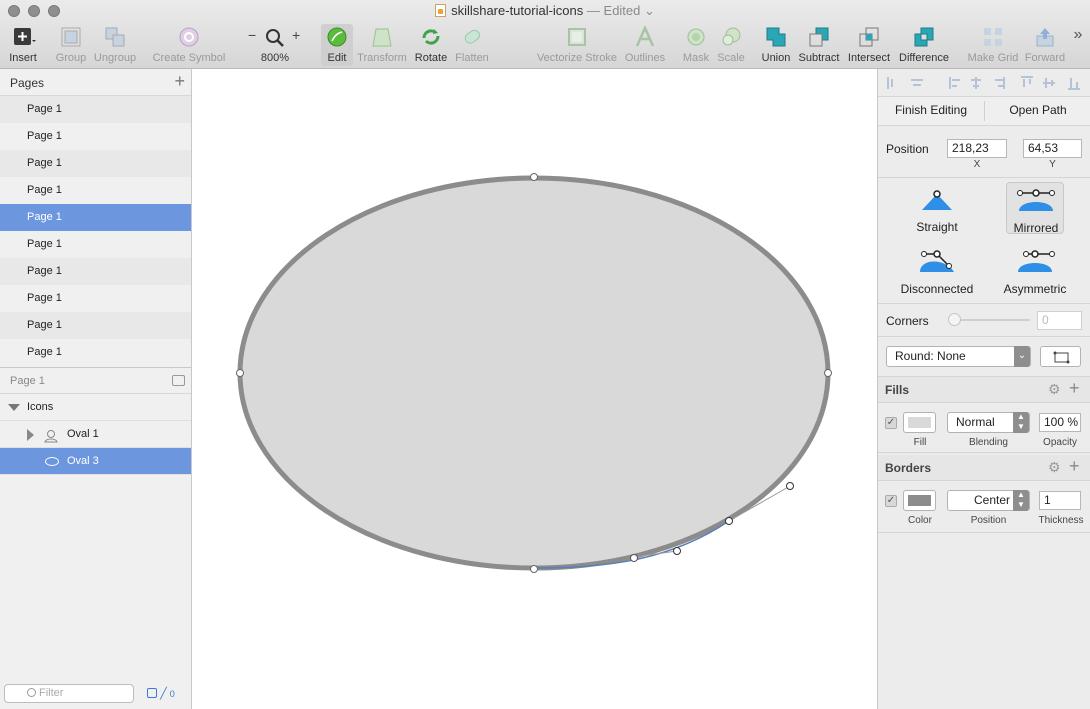  What do you see at coordinates (179, 81) in the screenshot?
I see `add-page-button: +` at bounding box center [179, 81].